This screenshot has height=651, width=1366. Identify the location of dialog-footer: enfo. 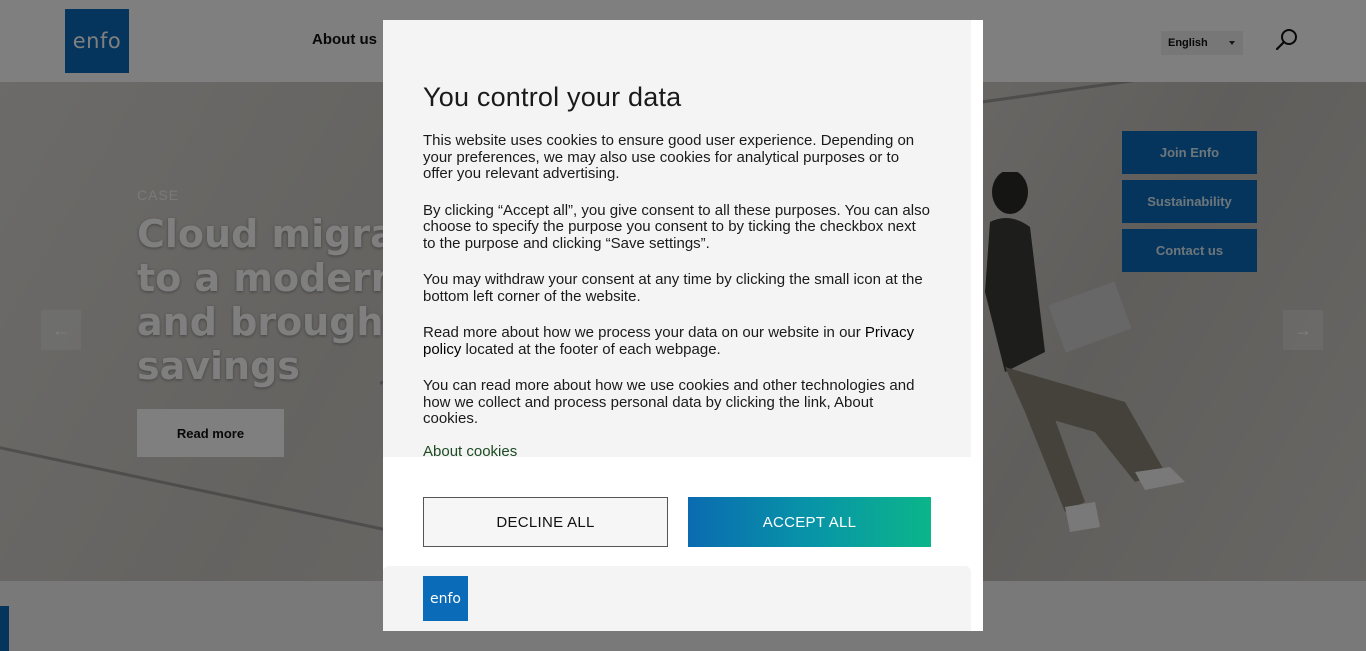
(677, 598).